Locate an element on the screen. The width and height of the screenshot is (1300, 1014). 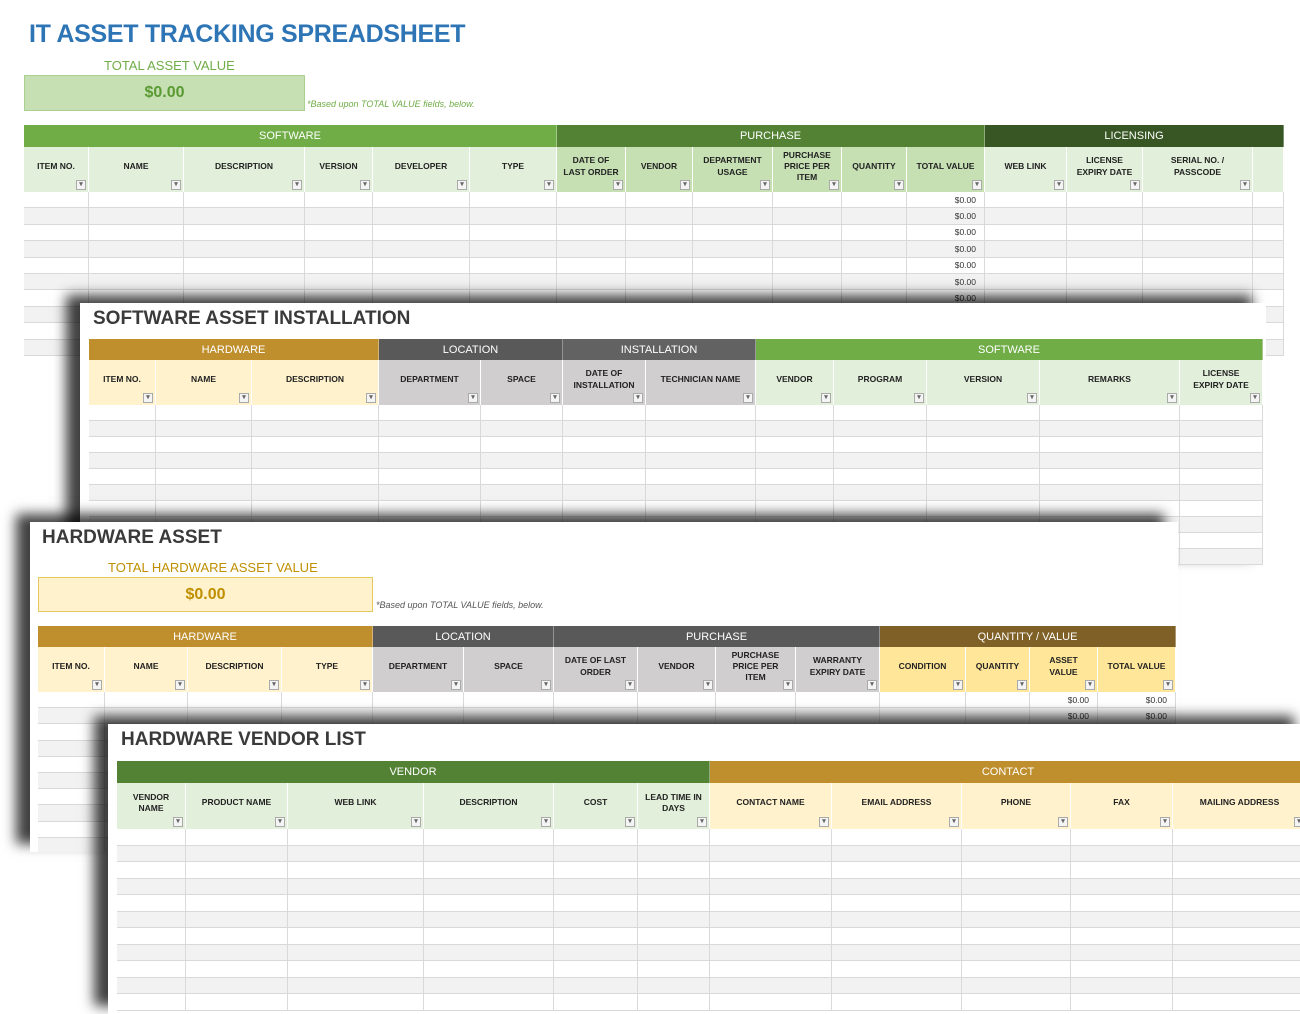
column-header: CONTACT NAME ▾ is located at coordinates (771, 806).